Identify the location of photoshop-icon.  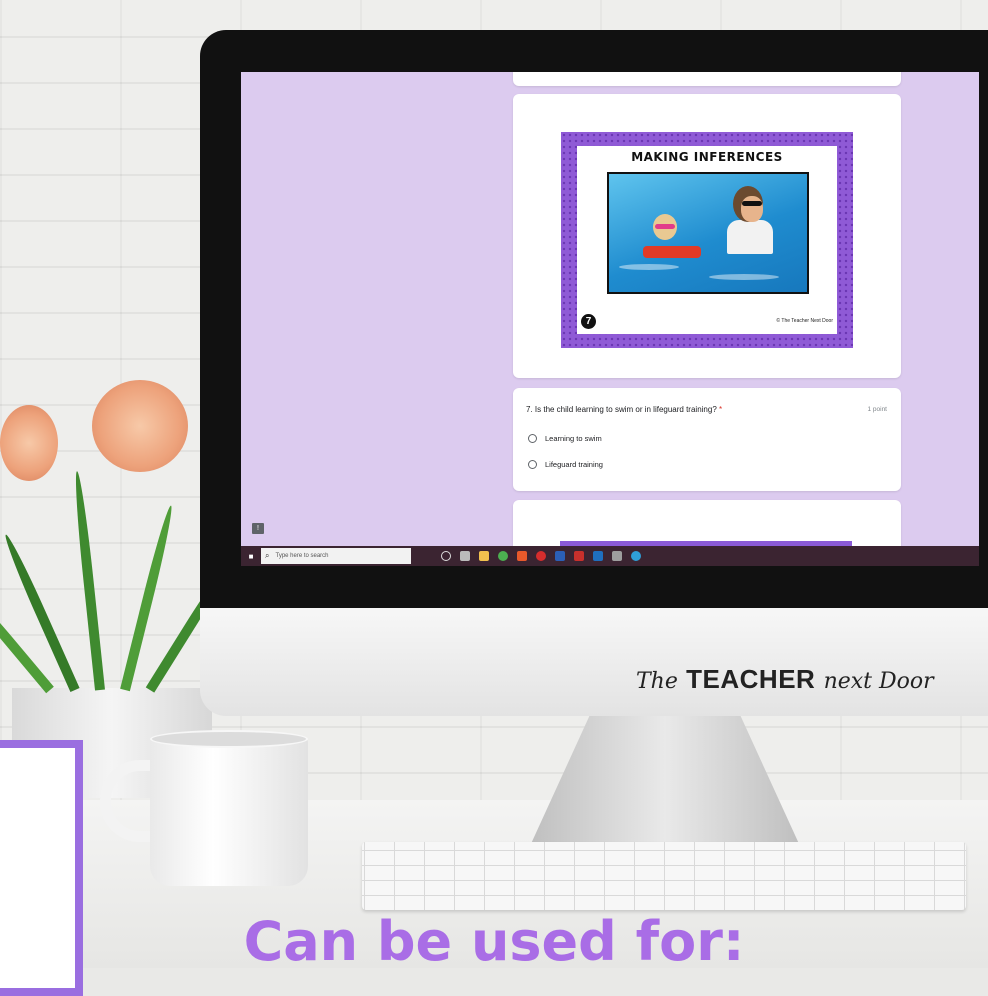
(598, 556).